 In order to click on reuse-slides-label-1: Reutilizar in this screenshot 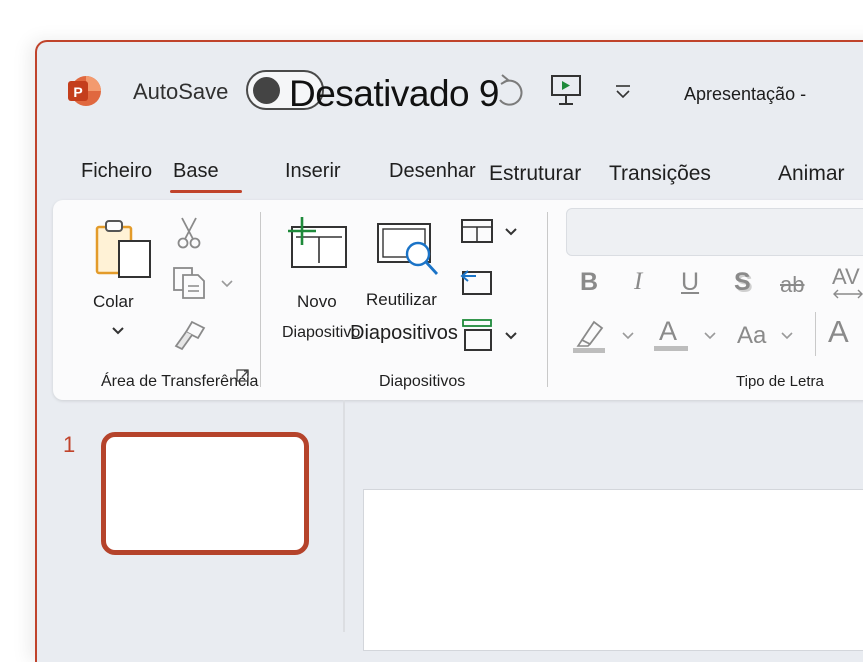, I will do `click(401, 300)`.